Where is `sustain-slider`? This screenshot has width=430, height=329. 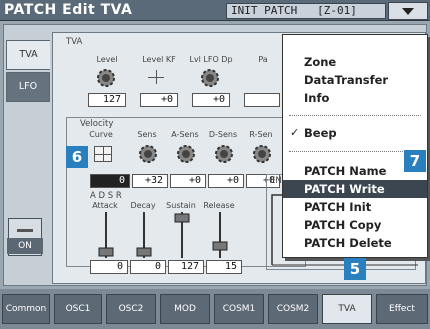 sustain-slider is located at coordinates (182, 235).